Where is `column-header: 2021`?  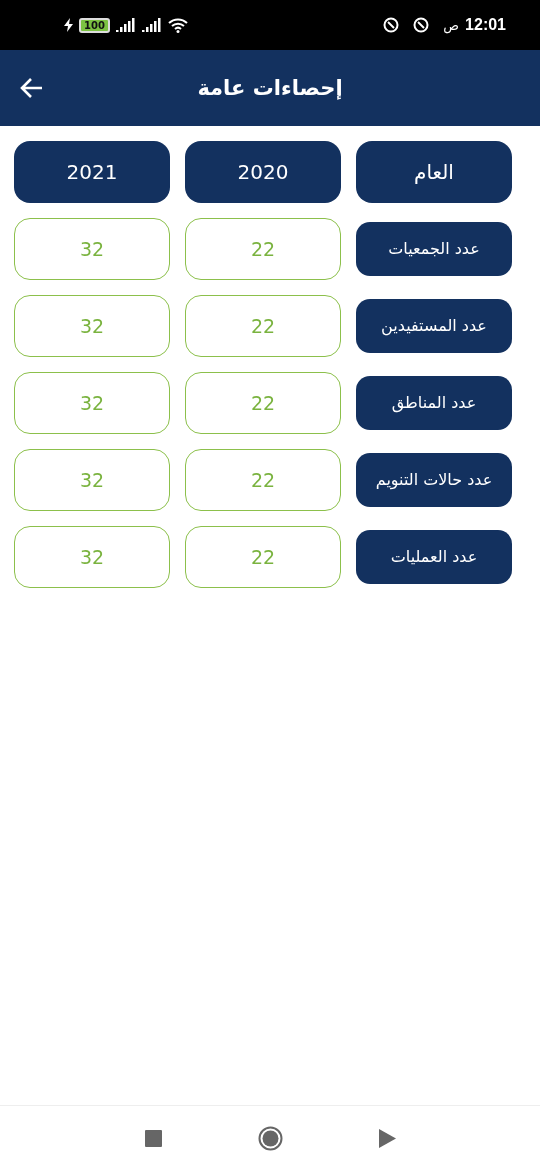
column-header: 2021 is located at coordinates (92, 172).